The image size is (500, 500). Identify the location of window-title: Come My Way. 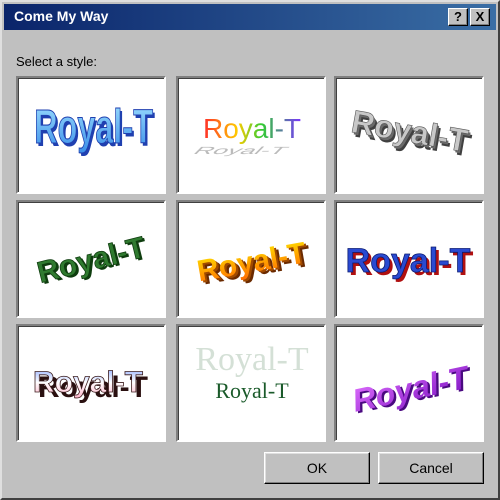
(61, 16).